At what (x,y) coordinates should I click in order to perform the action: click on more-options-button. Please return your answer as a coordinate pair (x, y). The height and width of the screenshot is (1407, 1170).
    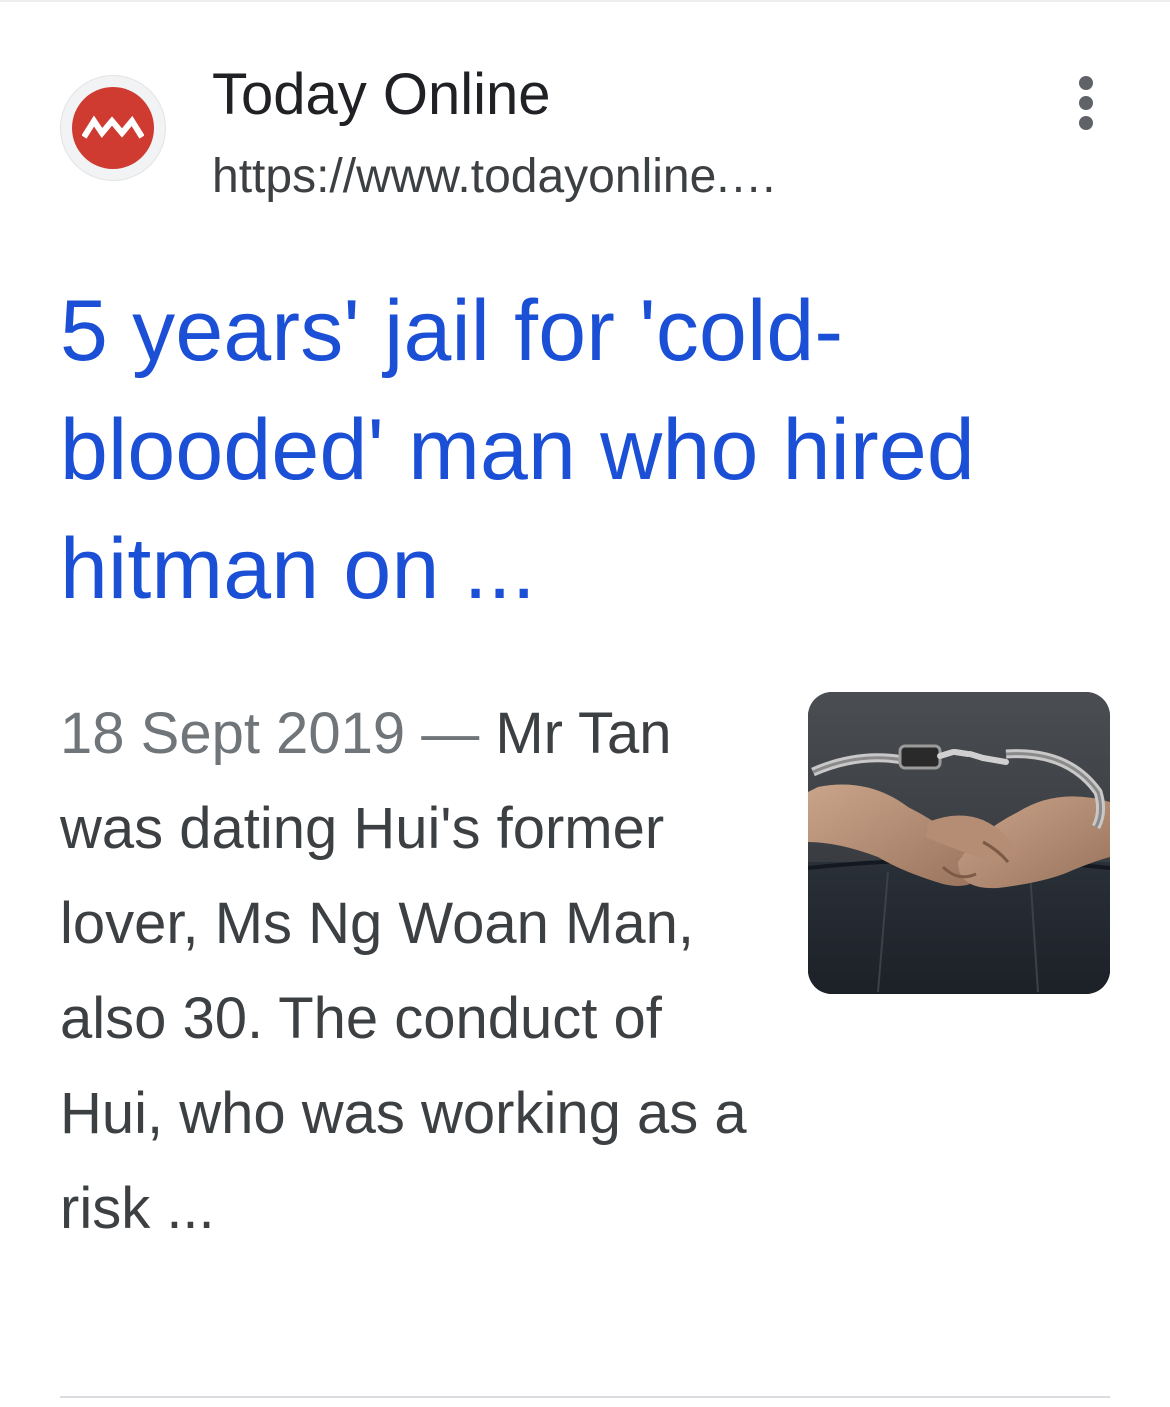
    Looking at the image, I should click on (1086, 103).